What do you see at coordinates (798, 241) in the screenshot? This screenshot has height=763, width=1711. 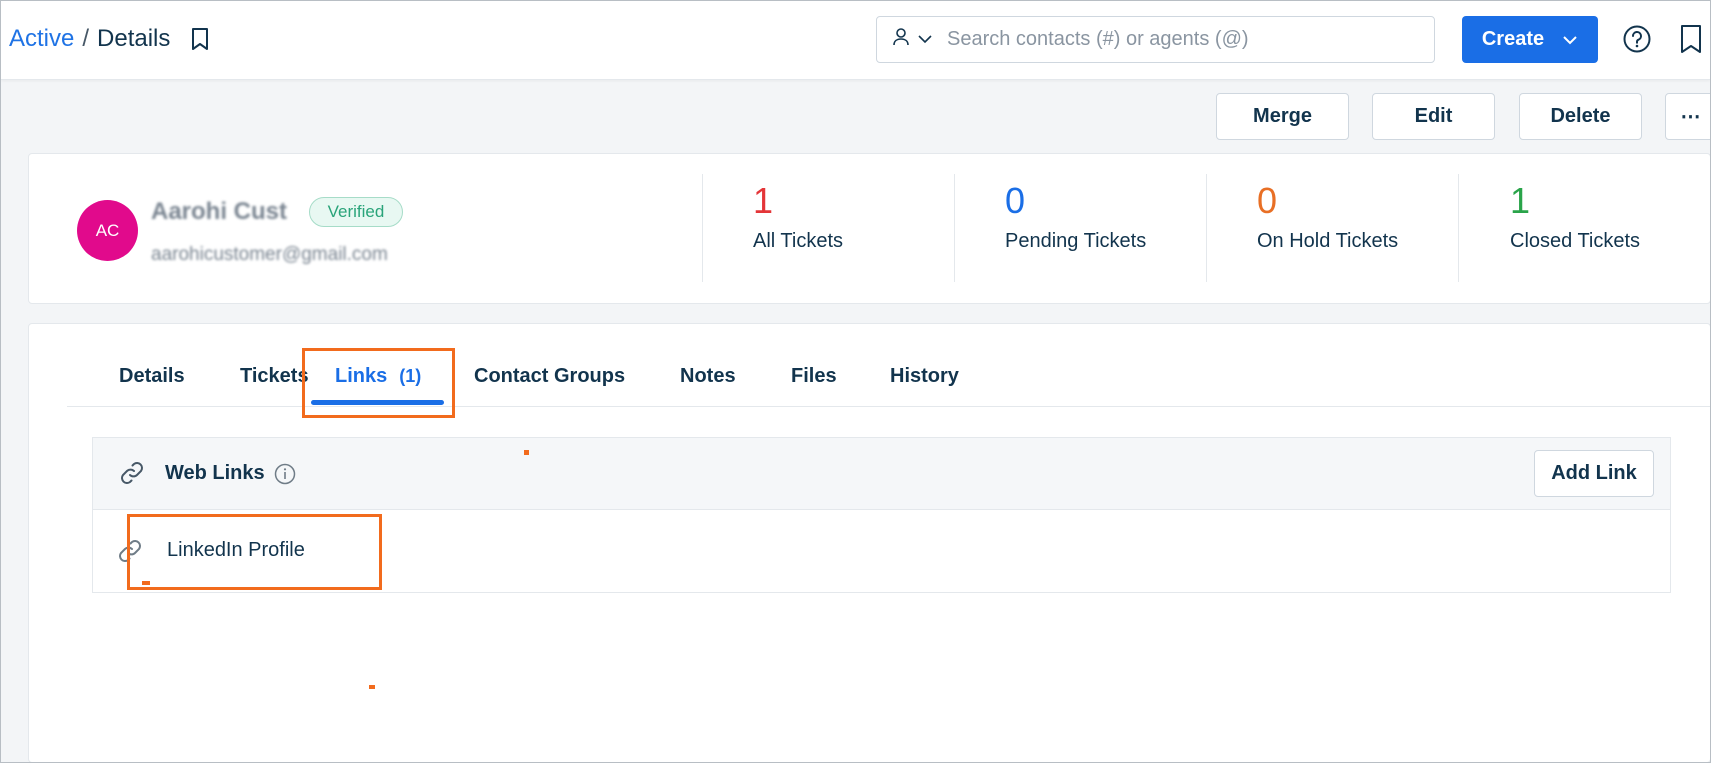 I see `stat-label: All Tickets` at bounding box center [798, 241].